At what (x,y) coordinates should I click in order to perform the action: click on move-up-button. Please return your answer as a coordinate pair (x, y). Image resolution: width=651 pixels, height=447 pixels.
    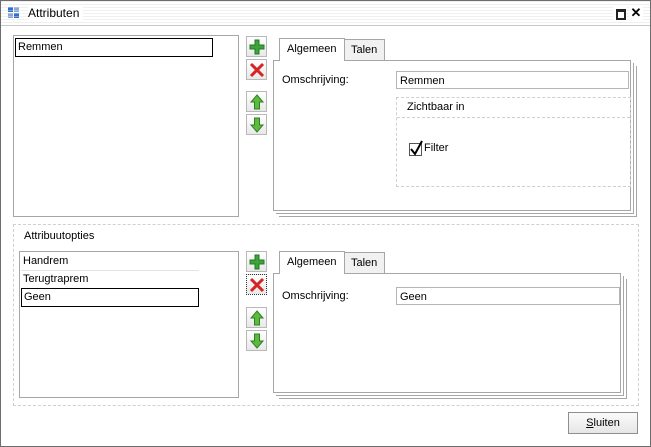
    Looking at the image, I should click on (256, 101).